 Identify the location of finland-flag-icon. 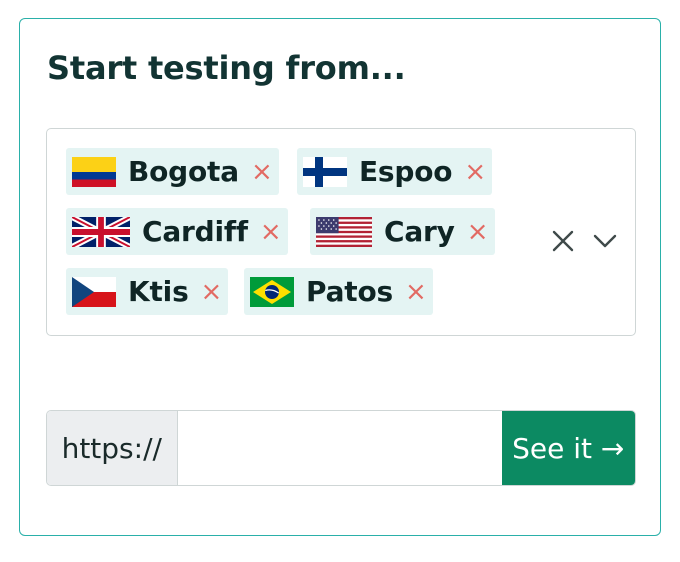
(325, 171).